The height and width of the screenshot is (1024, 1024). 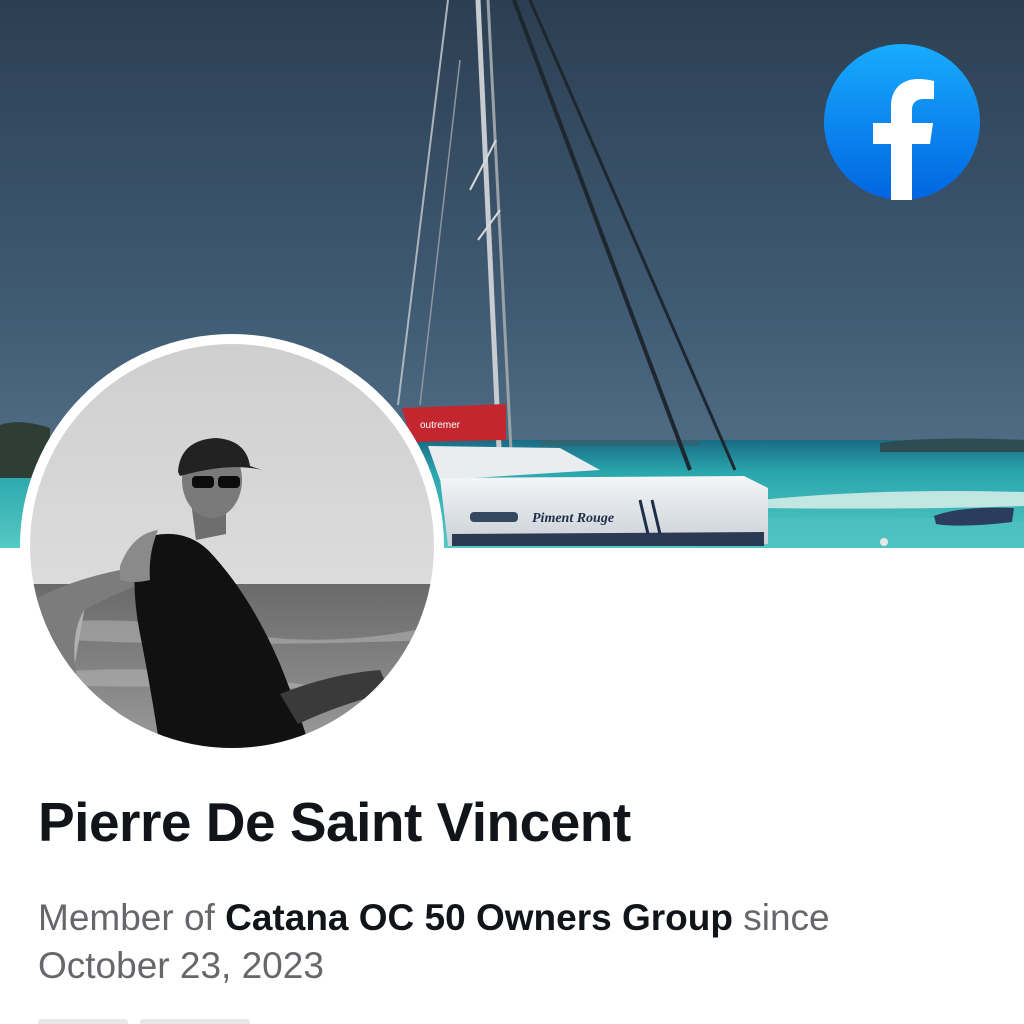 What do you see at coordinates (132, 917) in the screenshot?
I see `membership-prefix: Member of` at bounding box center [132, 917].